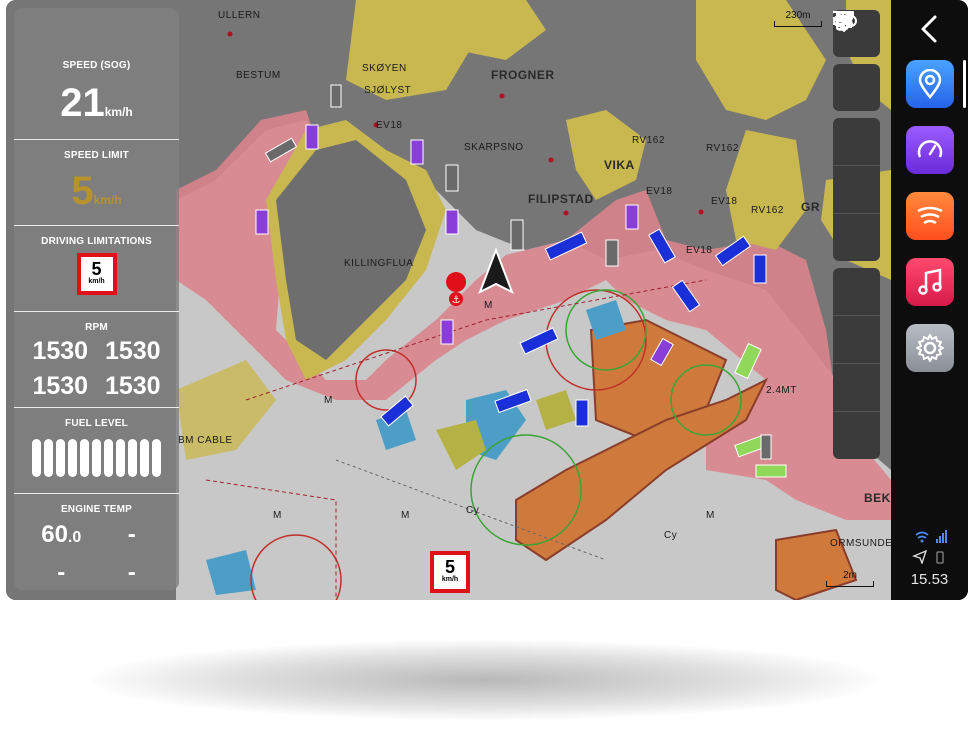  I want to click on music-note-icon, so click(930, 281).